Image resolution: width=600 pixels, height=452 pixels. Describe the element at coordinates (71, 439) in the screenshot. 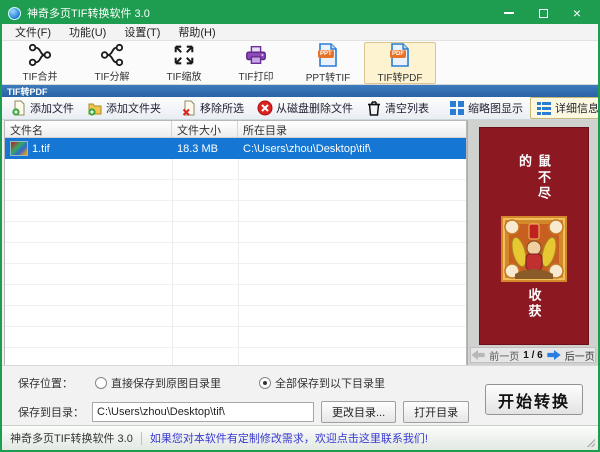

I see `statusbar-app-name: 神奇多页TIF转换软件 3.0` at that location.